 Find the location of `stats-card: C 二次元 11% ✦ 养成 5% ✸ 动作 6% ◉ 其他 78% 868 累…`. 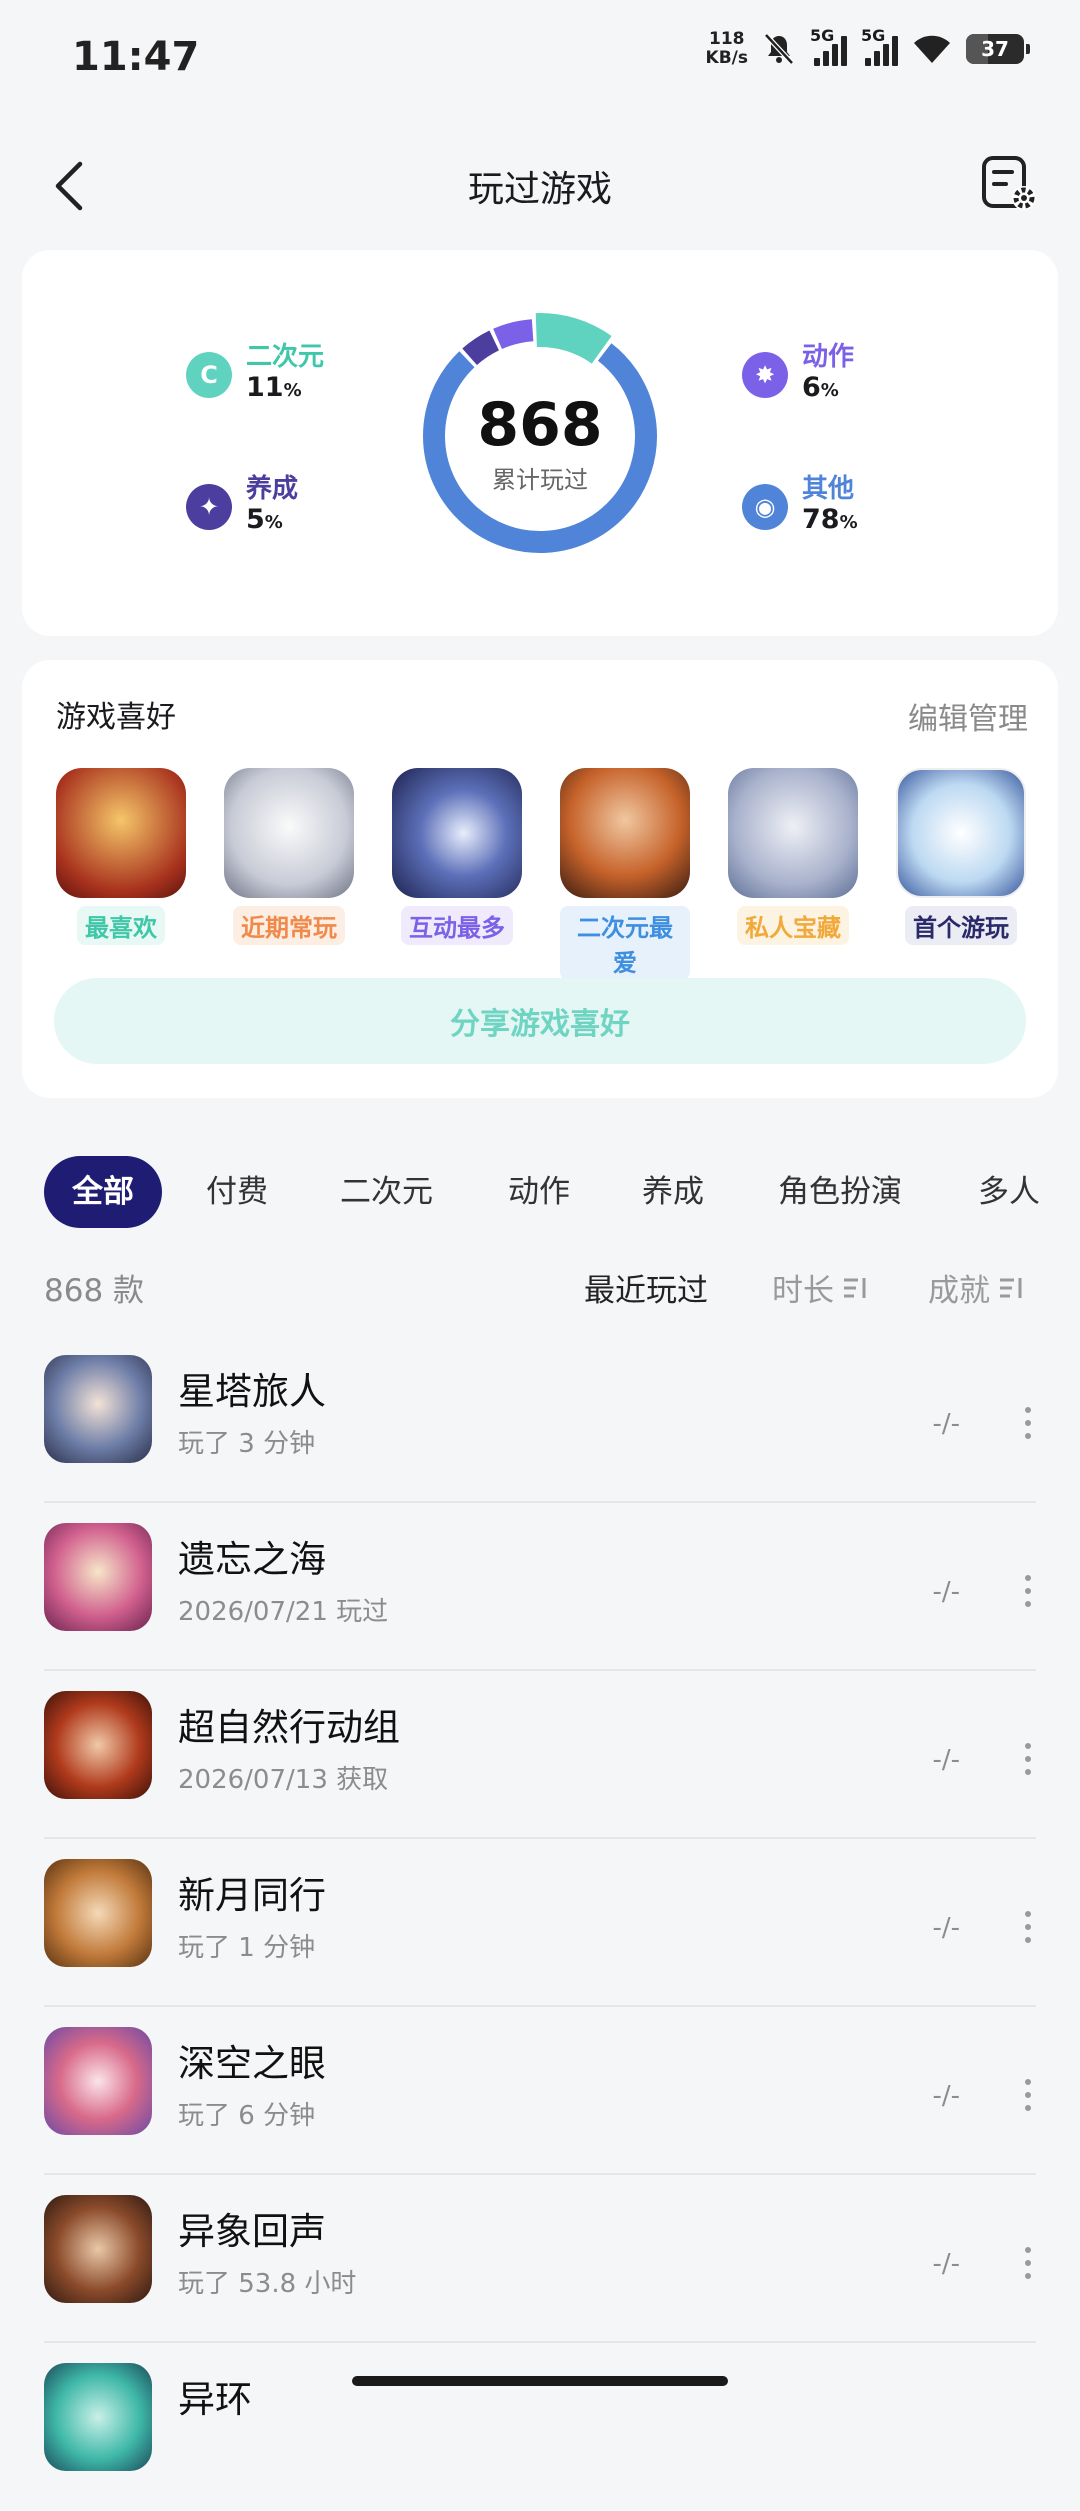

stats-card: C 二次元 11% ✦ 养成 5% ✸ 动作 6% ◉ 其他 78% 868 累… is located at coordinates (540, 443).